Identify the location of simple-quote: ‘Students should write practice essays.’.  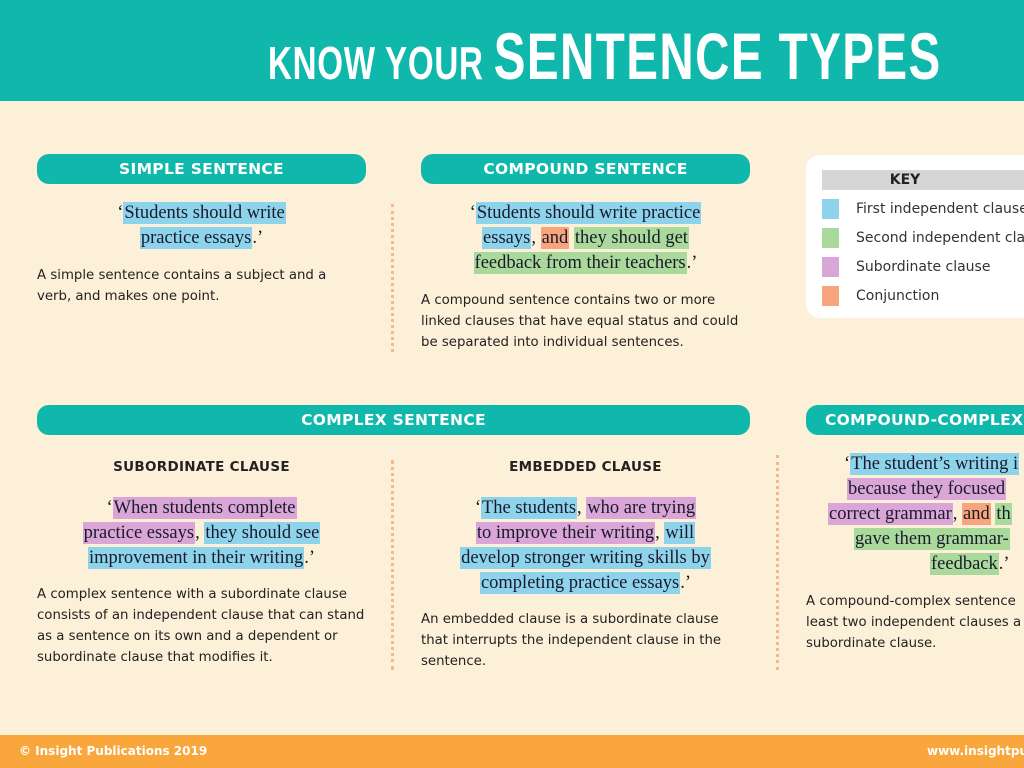
(201, 226).